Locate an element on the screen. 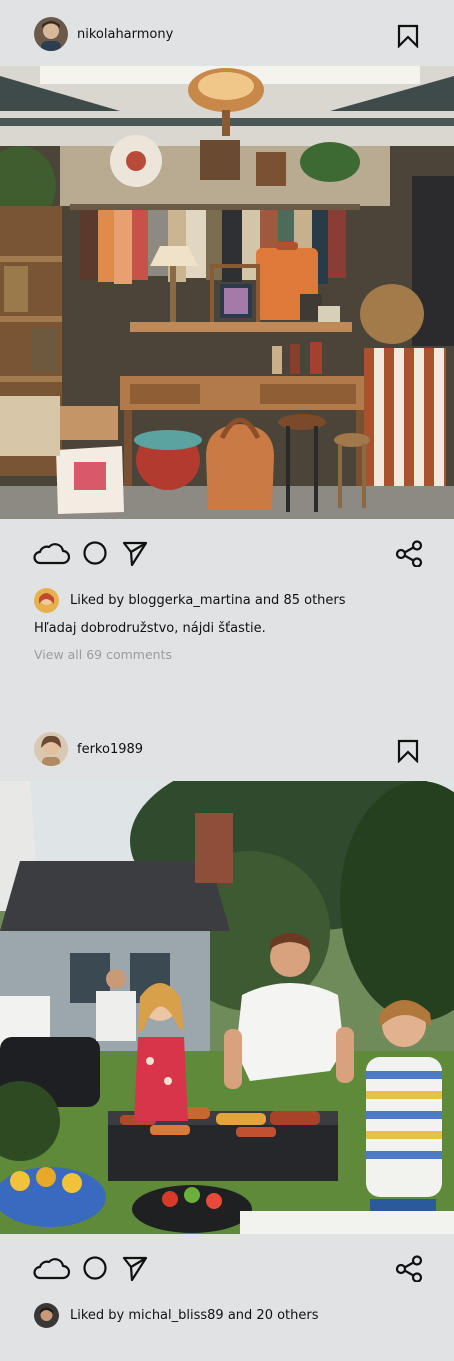 This screenshot has width=454, height=1361. likes-row: Liked by bloggerka_martina and 85 others is located at coordinates (227, 600).